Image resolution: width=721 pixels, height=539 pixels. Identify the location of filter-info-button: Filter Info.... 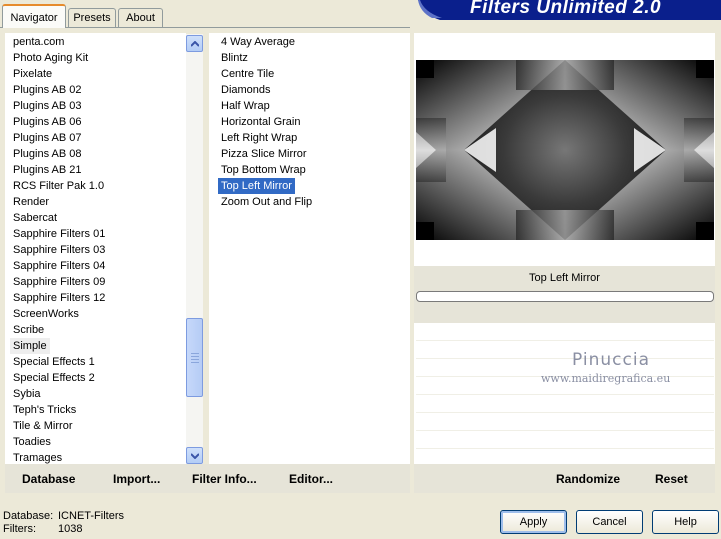
(224, 479).